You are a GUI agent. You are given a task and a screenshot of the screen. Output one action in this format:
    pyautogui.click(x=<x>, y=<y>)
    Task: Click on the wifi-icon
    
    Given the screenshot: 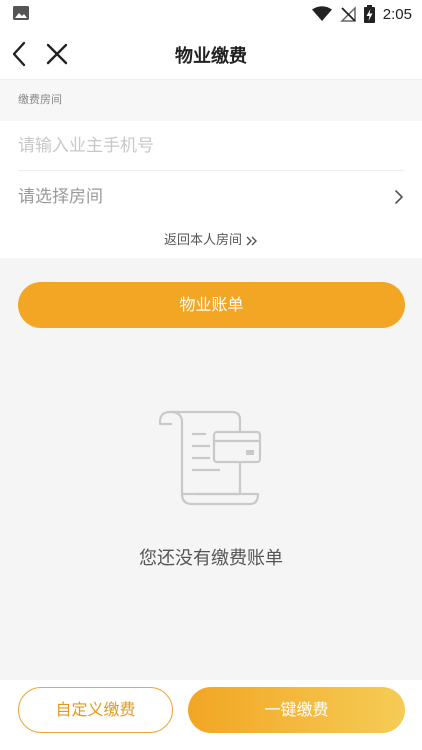 What is the action you would take?
    pyautogui.click(x=321, y=13)
    